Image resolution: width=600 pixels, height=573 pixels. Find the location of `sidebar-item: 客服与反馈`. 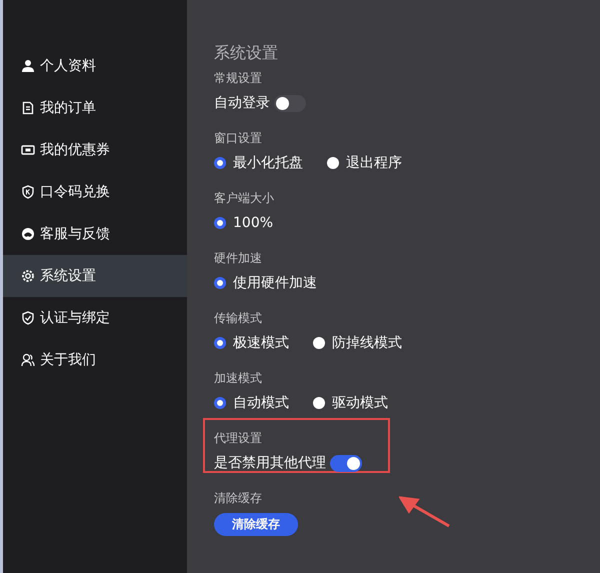

sidebar-item: 客服与反馈 is located at coordinates (95, 234).